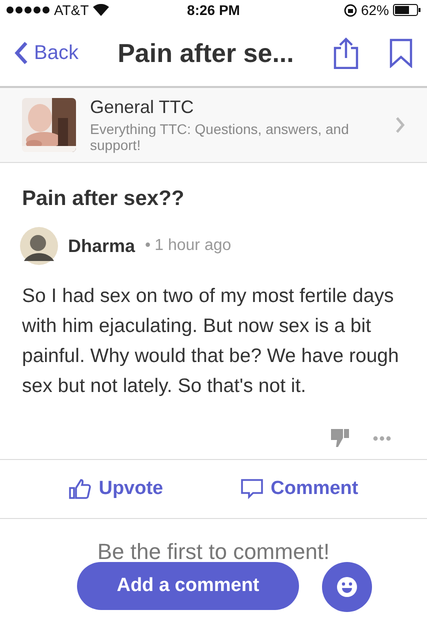 The height and width of the screenshot is (640, 427). I want to click on author-name: Dharma, so click(102, 246).